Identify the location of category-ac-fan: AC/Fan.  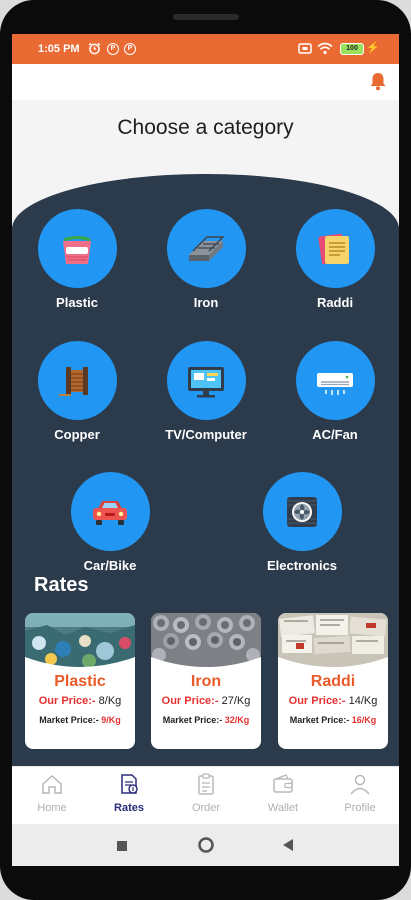
(335, 391).